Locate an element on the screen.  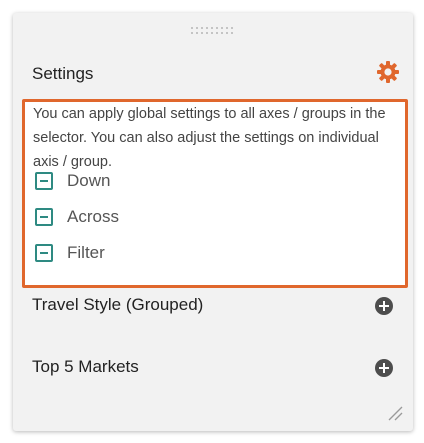
option-label: Down is located at coordinates (89, 180).